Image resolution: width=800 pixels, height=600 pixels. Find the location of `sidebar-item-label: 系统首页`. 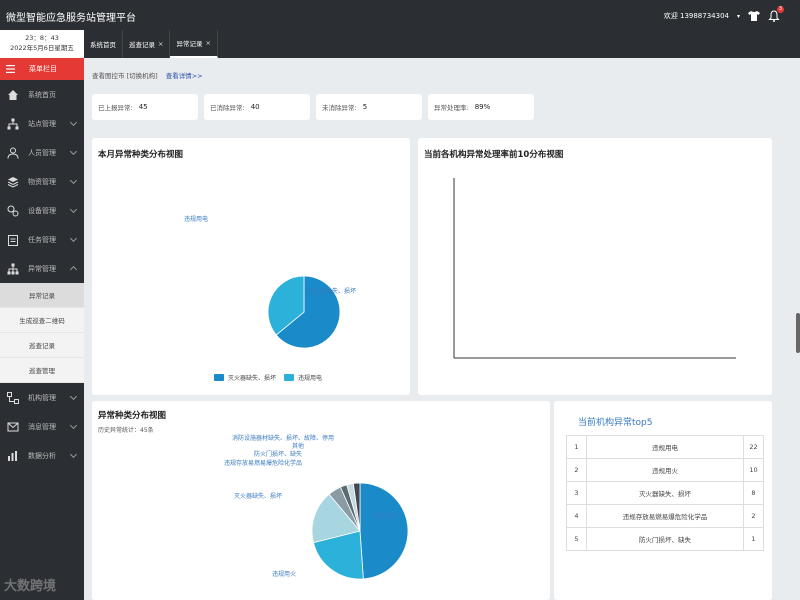

sidebar-item-label: 系统首页 is located at coordinates (42, 94).